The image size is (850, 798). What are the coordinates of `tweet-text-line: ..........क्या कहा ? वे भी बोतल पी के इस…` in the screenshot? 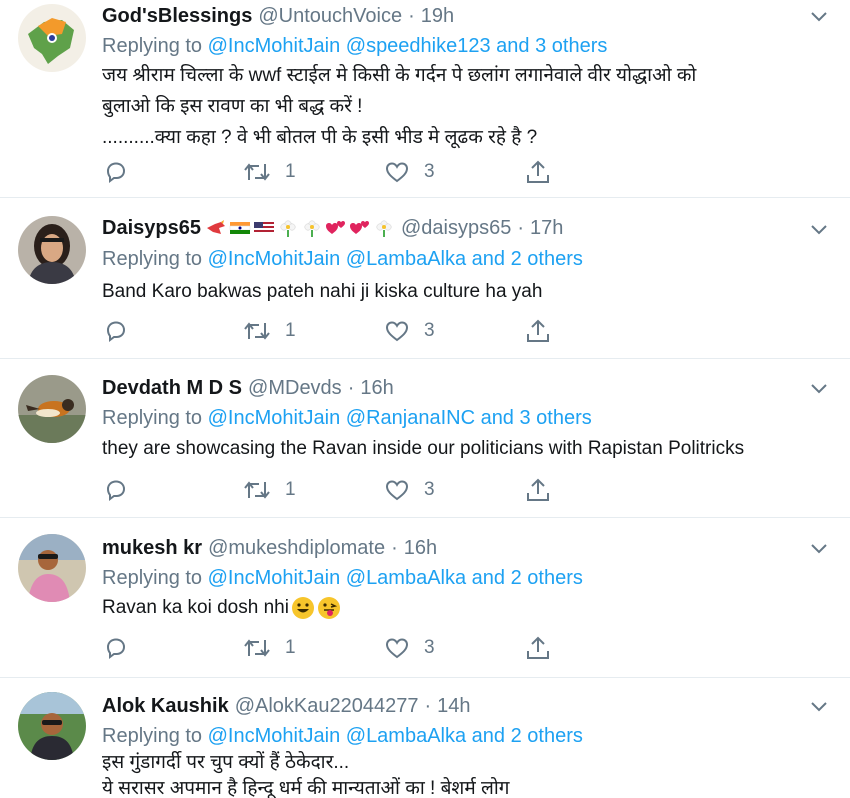 It's located at (320, 137).